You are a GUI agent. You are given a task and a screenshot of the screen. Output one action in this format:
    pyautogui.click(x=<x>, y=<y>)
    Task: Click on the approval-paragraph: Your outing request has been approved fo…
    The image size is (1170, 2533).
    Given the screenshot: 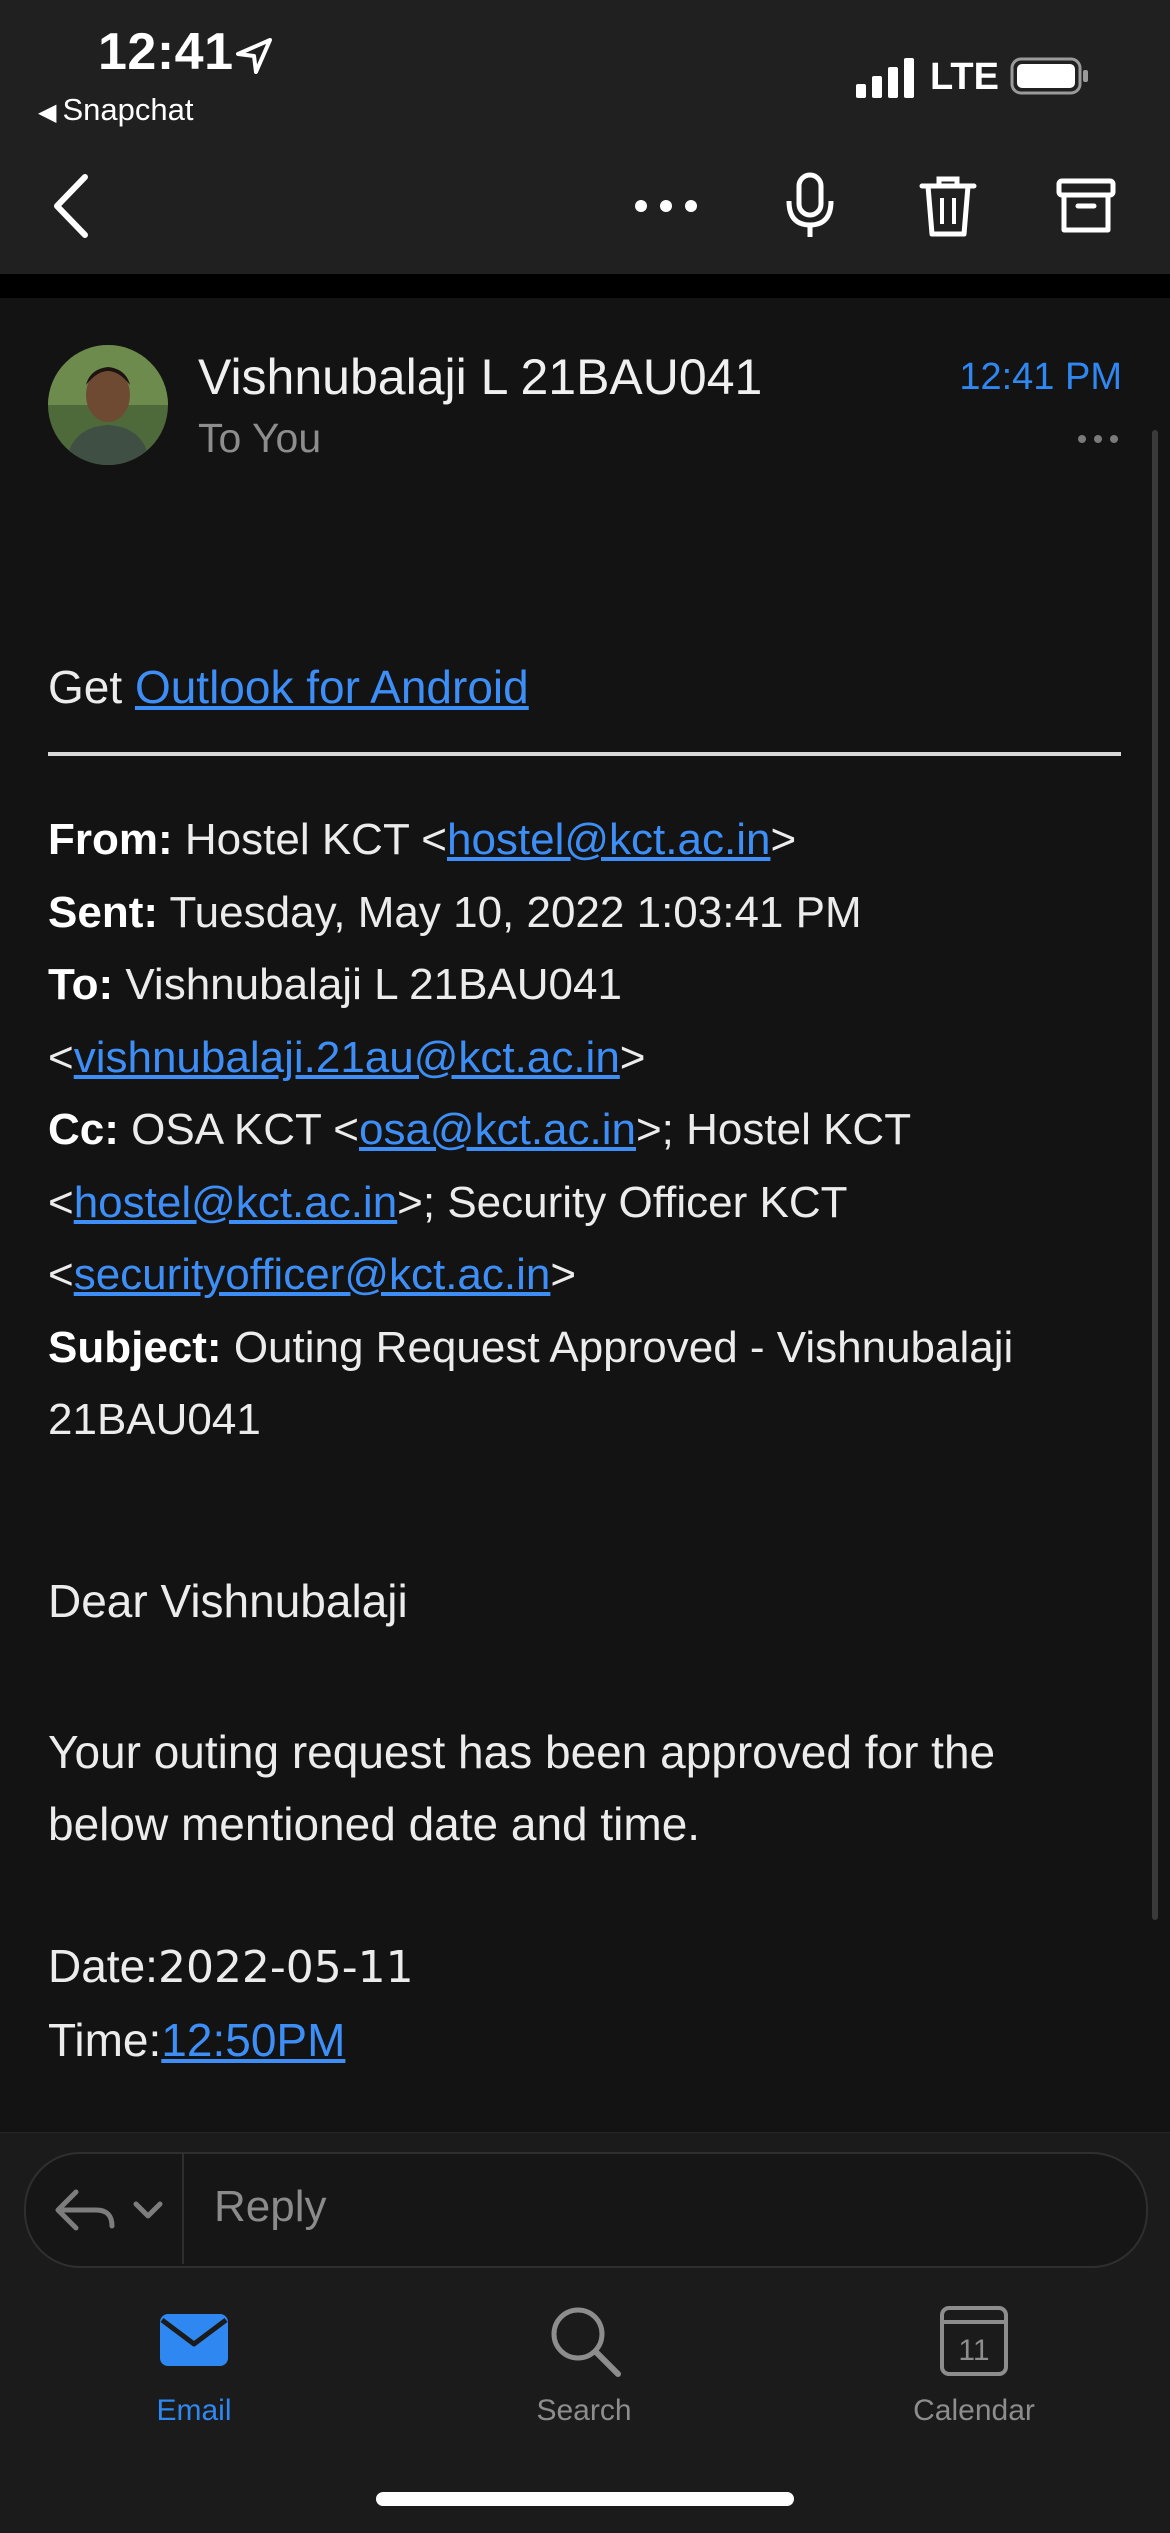 What is the action you would take?
    pyautogui.click(x=585, y=1788)
    